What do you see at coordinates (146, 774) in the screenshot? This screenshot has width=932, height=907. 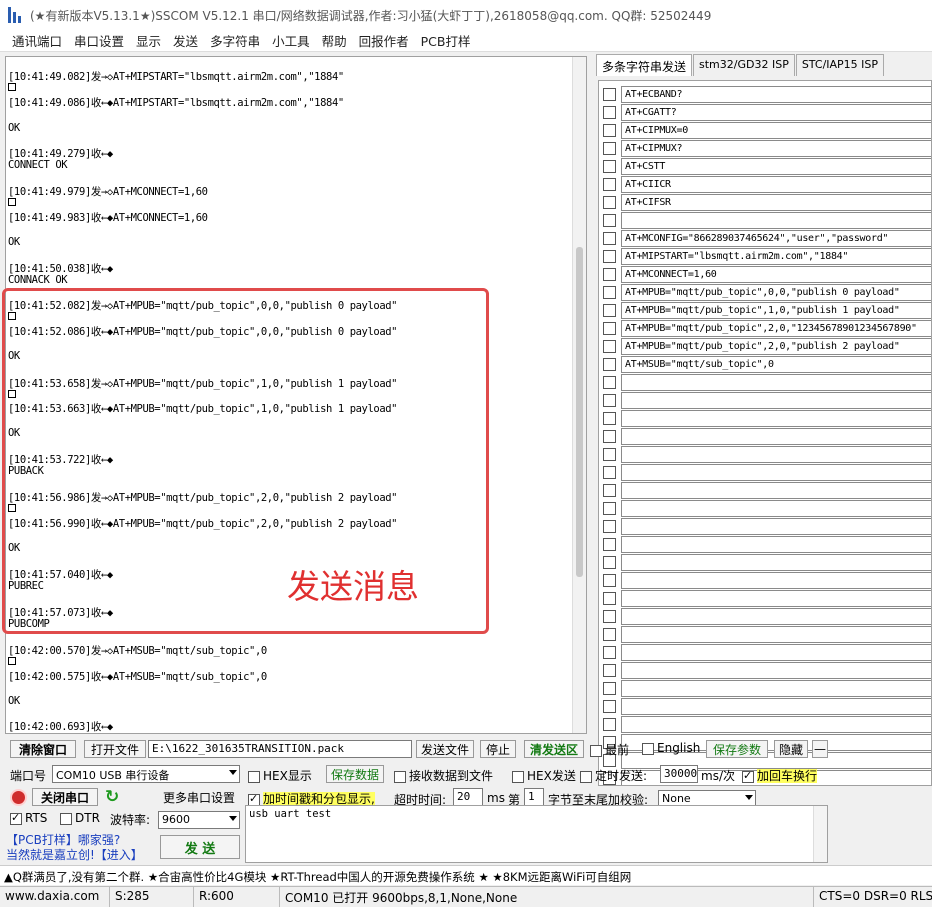 I see `port-select: COM10 USB 串行设备` at bounding box center [146, 774].